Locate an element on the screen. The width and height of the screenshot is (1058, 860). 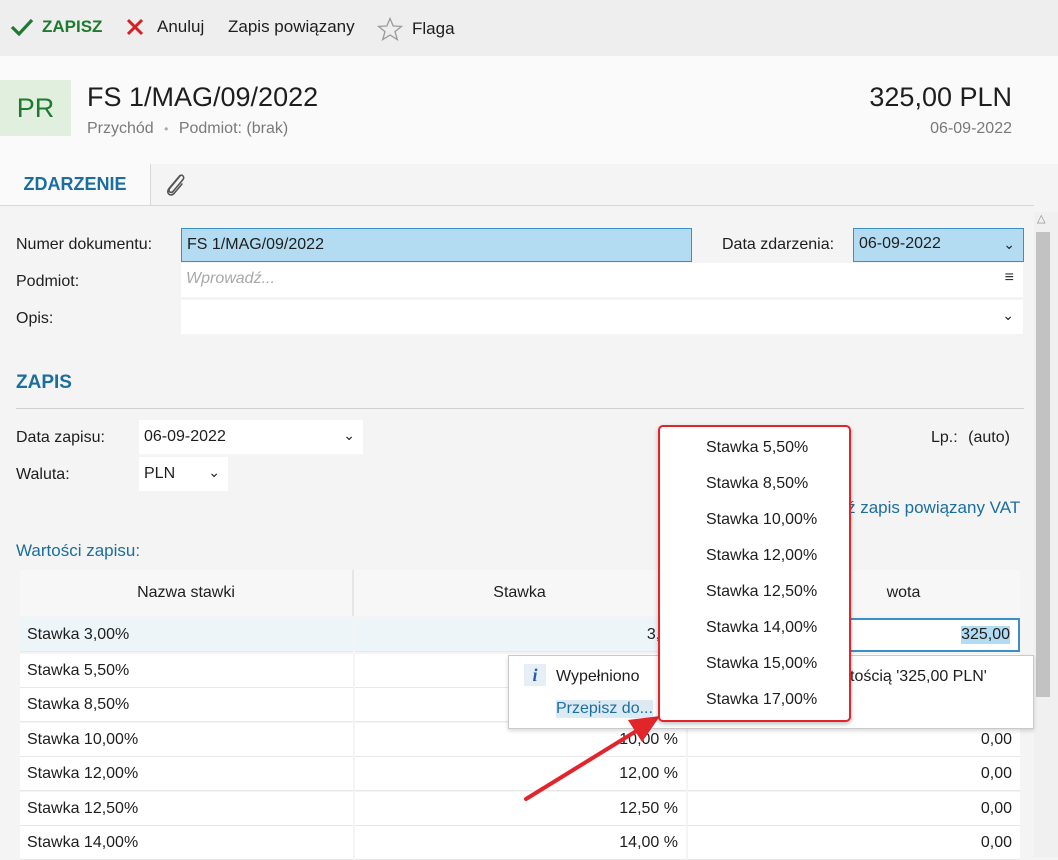
dropdown-option: Stawka 12,50% is located at coordinates (761, 592).